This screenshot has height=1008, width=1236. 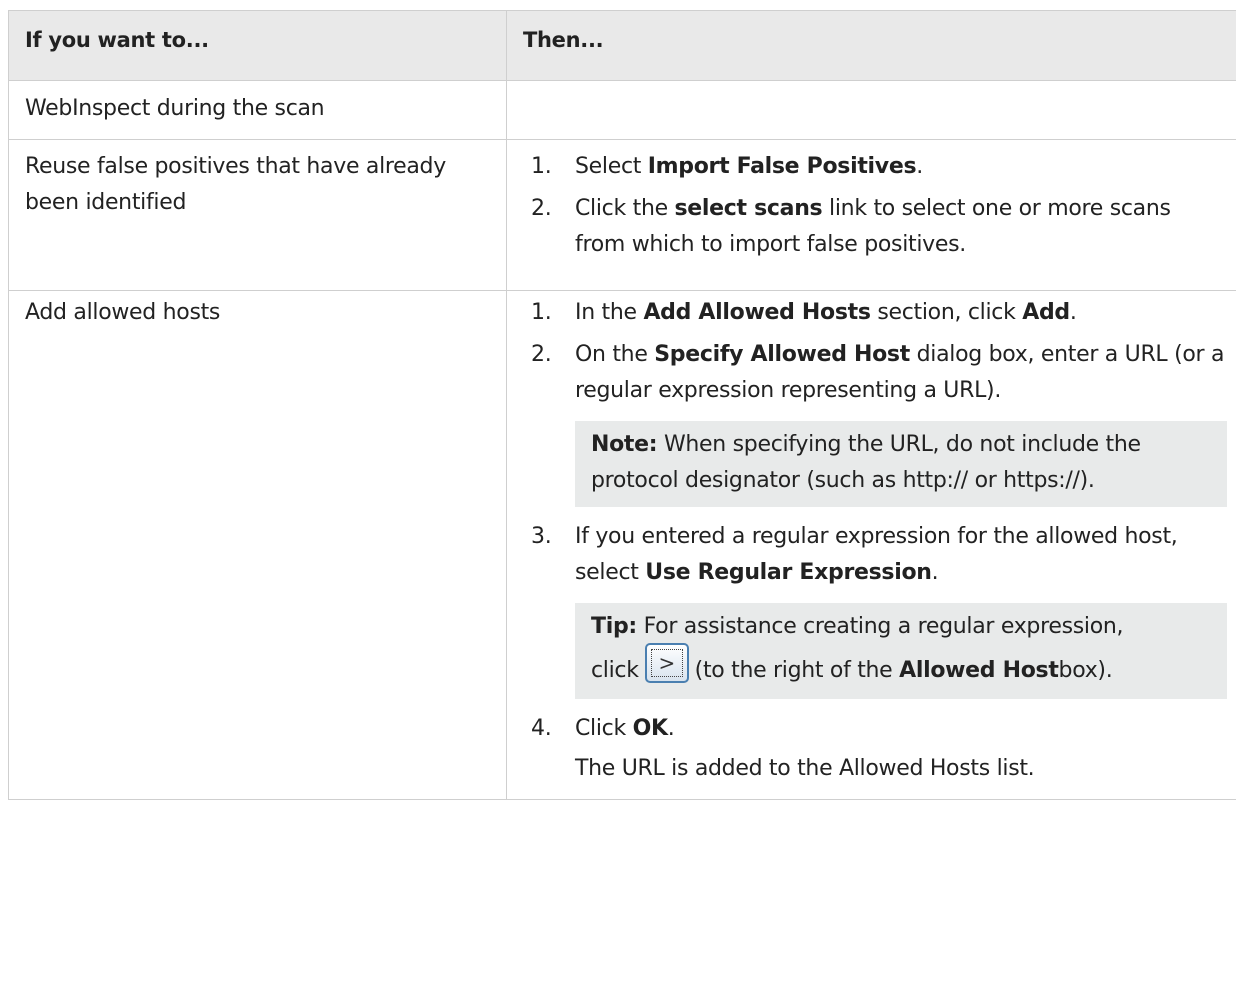 I want to click on step-number: 4., so click(x=541, y=728).